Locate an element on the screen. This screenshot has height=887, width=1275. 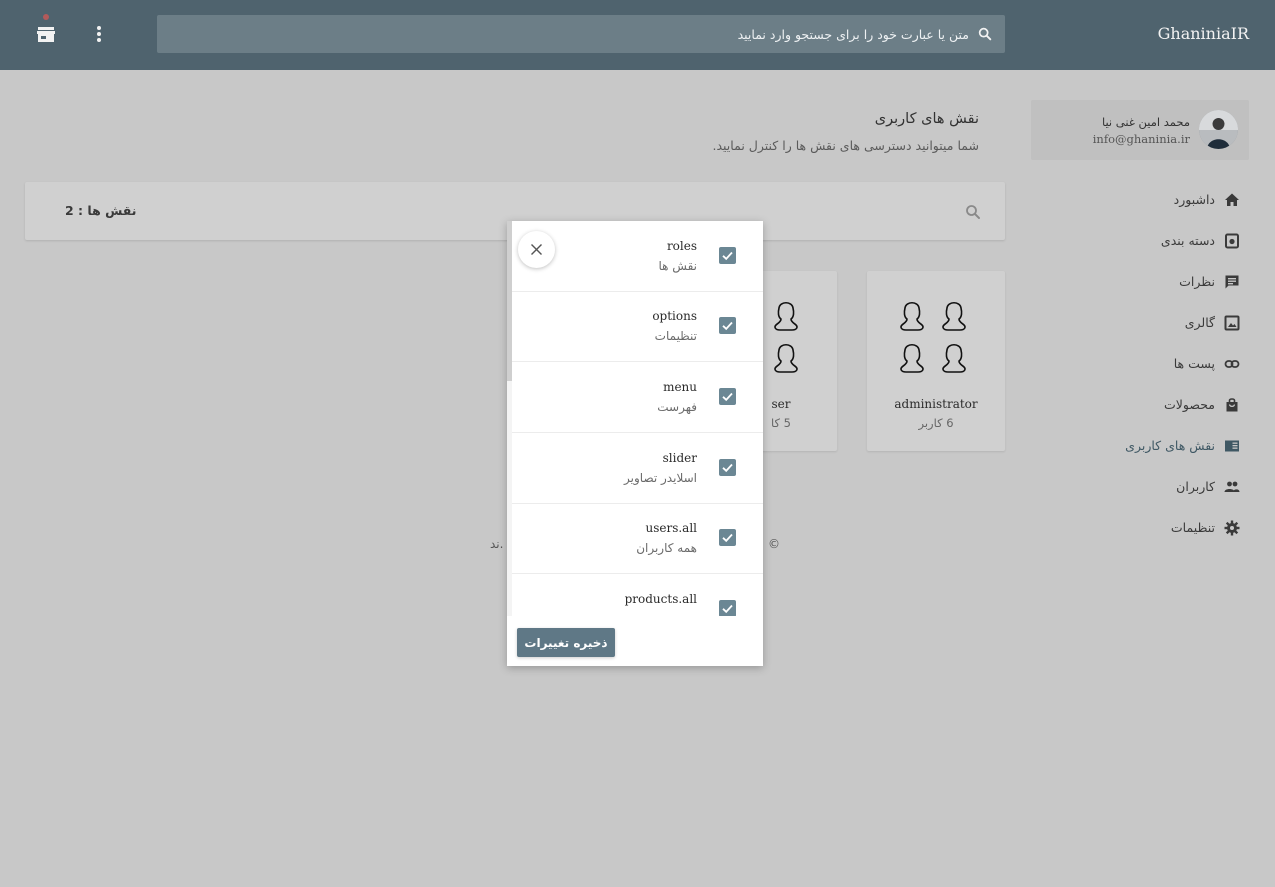
close-icon is located at coordinates (536, 249).